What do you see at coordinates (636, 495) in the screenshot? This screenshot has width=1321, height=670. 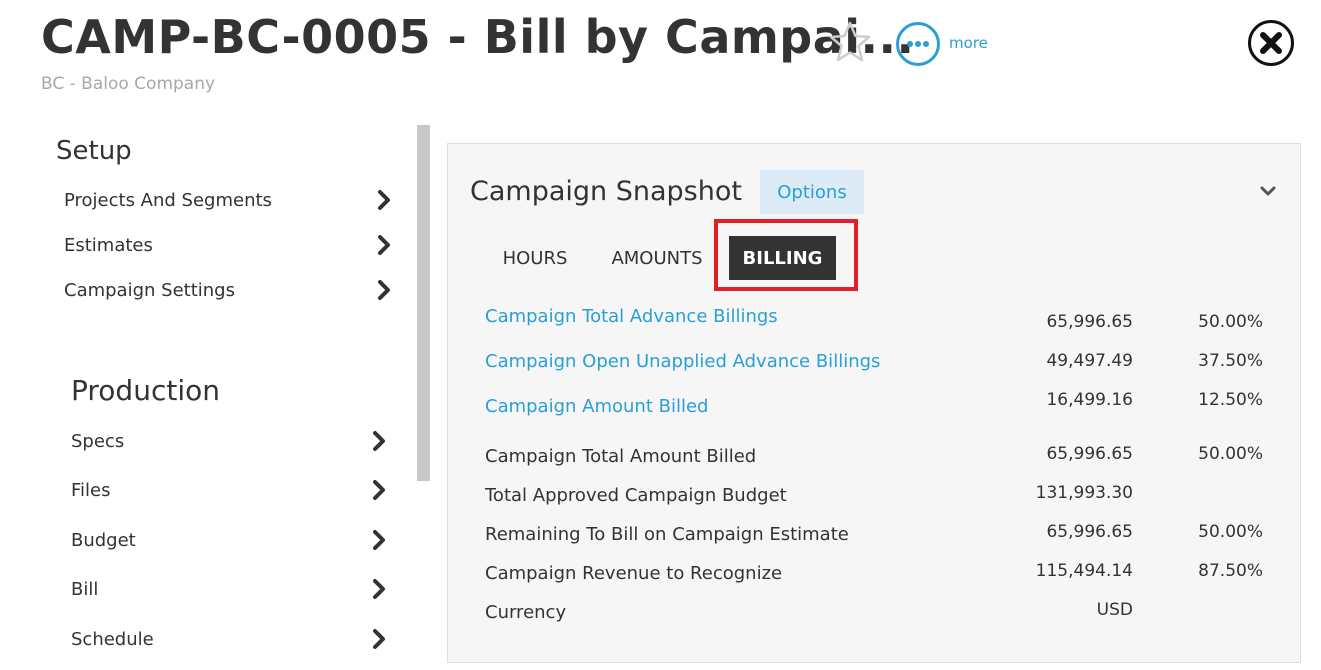 I see `row-label: Total Approved Campaign Budget` at bounding box center [636, 495].